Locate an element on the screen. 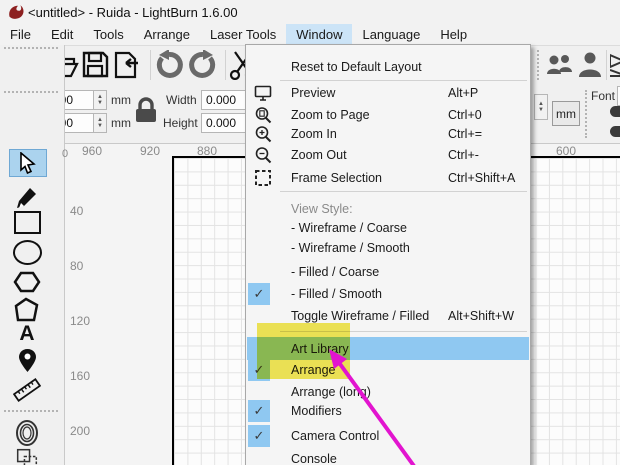 This screenshot has width=620, height=465. mm-unit-button: mm is located at coordinates (566, 113).